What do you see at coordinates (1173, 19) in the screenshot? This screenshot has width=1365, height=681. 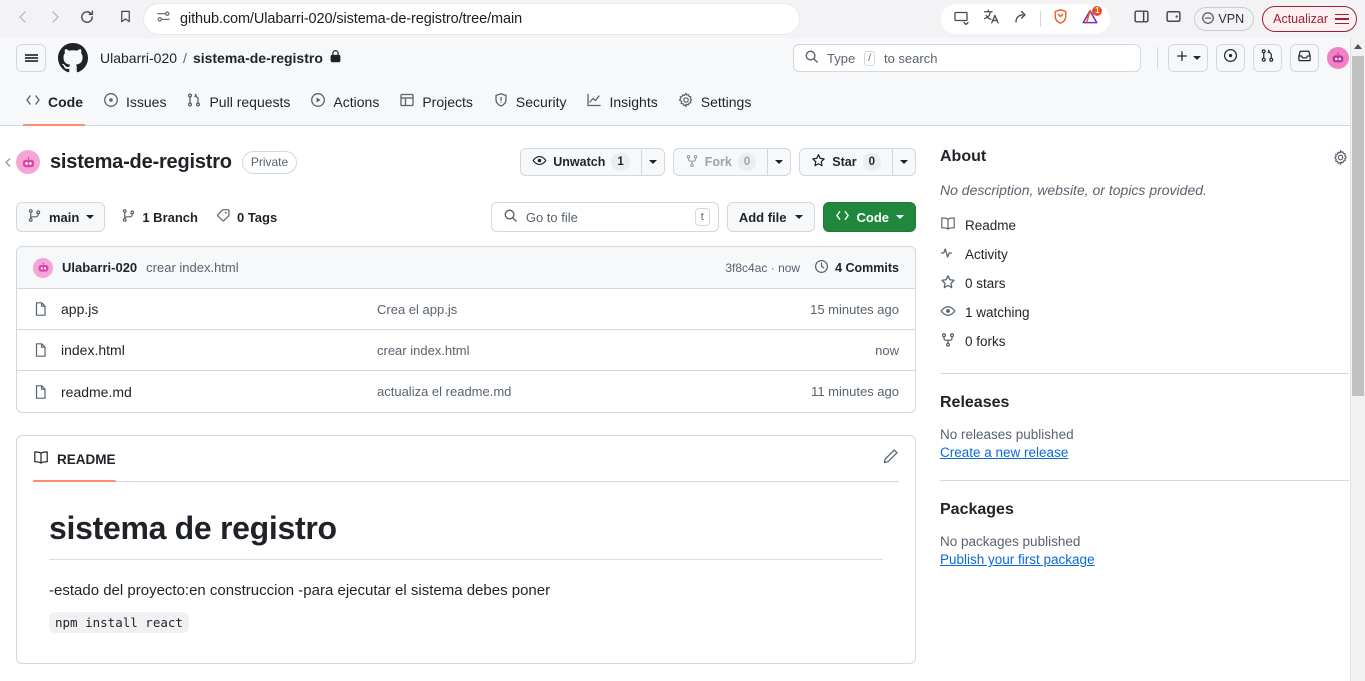 I see `brave-wallet-button` at bounding box center [1173, 19].